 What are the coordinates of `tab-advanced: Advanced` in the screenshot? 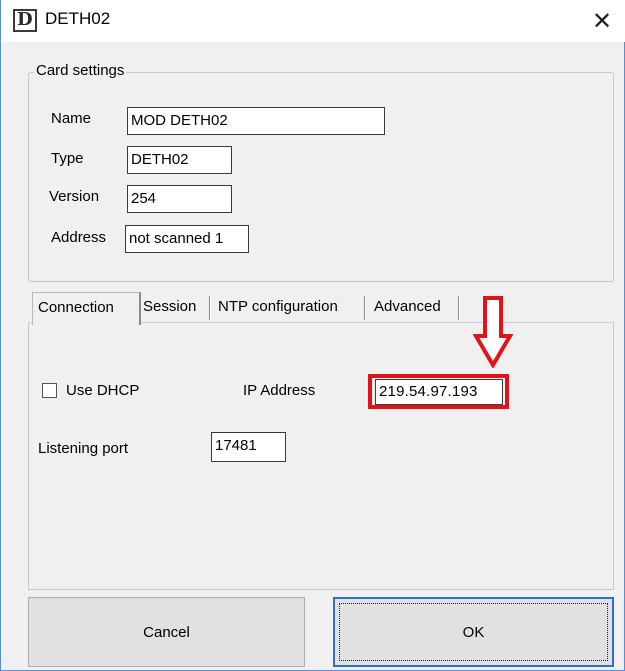 It's located at (415, 308).